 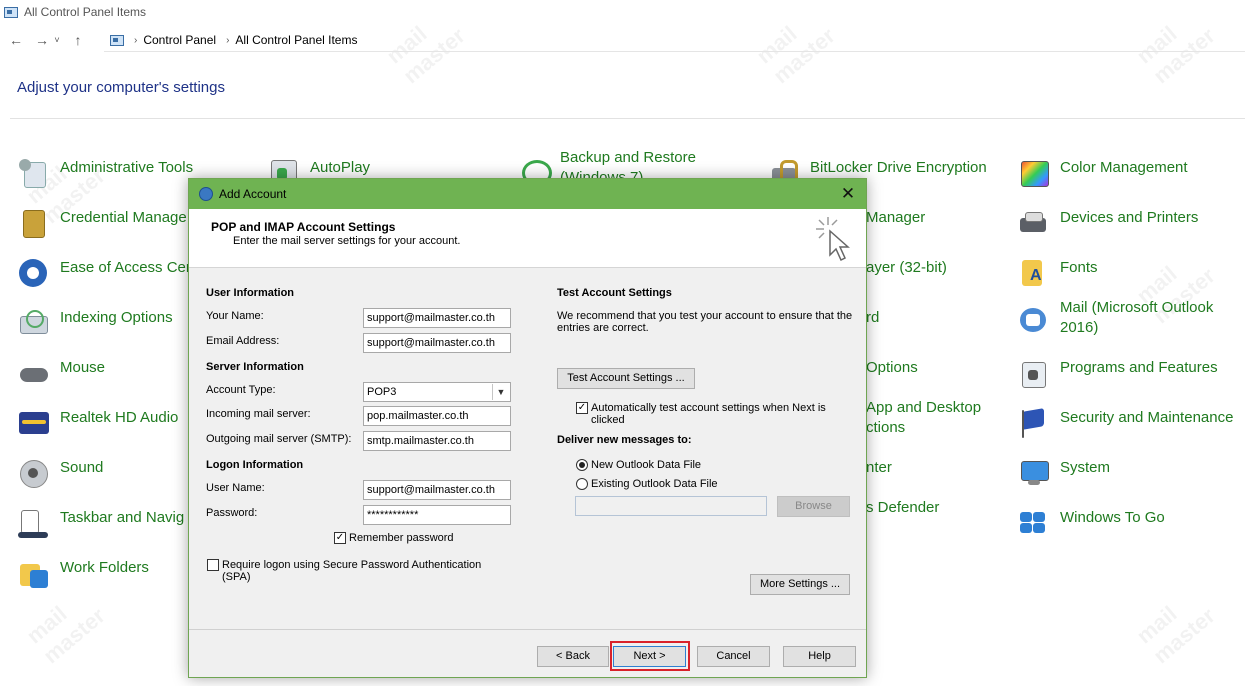 What do you see at coordinates (582, 484) in the screenshot?
I see `existing-data-file-radio` at bounding box center [582, 484].